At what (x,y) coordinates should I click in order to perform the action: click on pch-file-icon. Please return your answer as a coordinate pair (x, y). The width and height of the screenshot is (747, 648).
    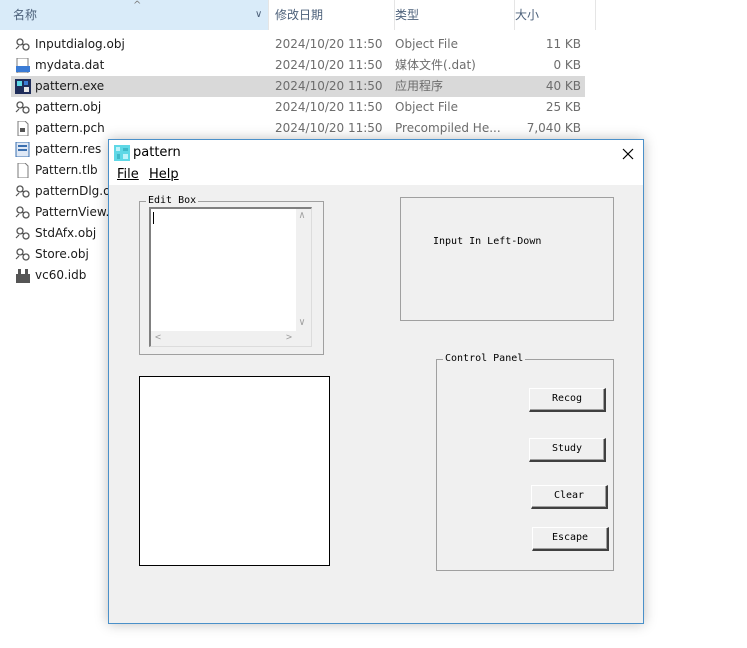
    Looking at the image, I should click on (23, 128).